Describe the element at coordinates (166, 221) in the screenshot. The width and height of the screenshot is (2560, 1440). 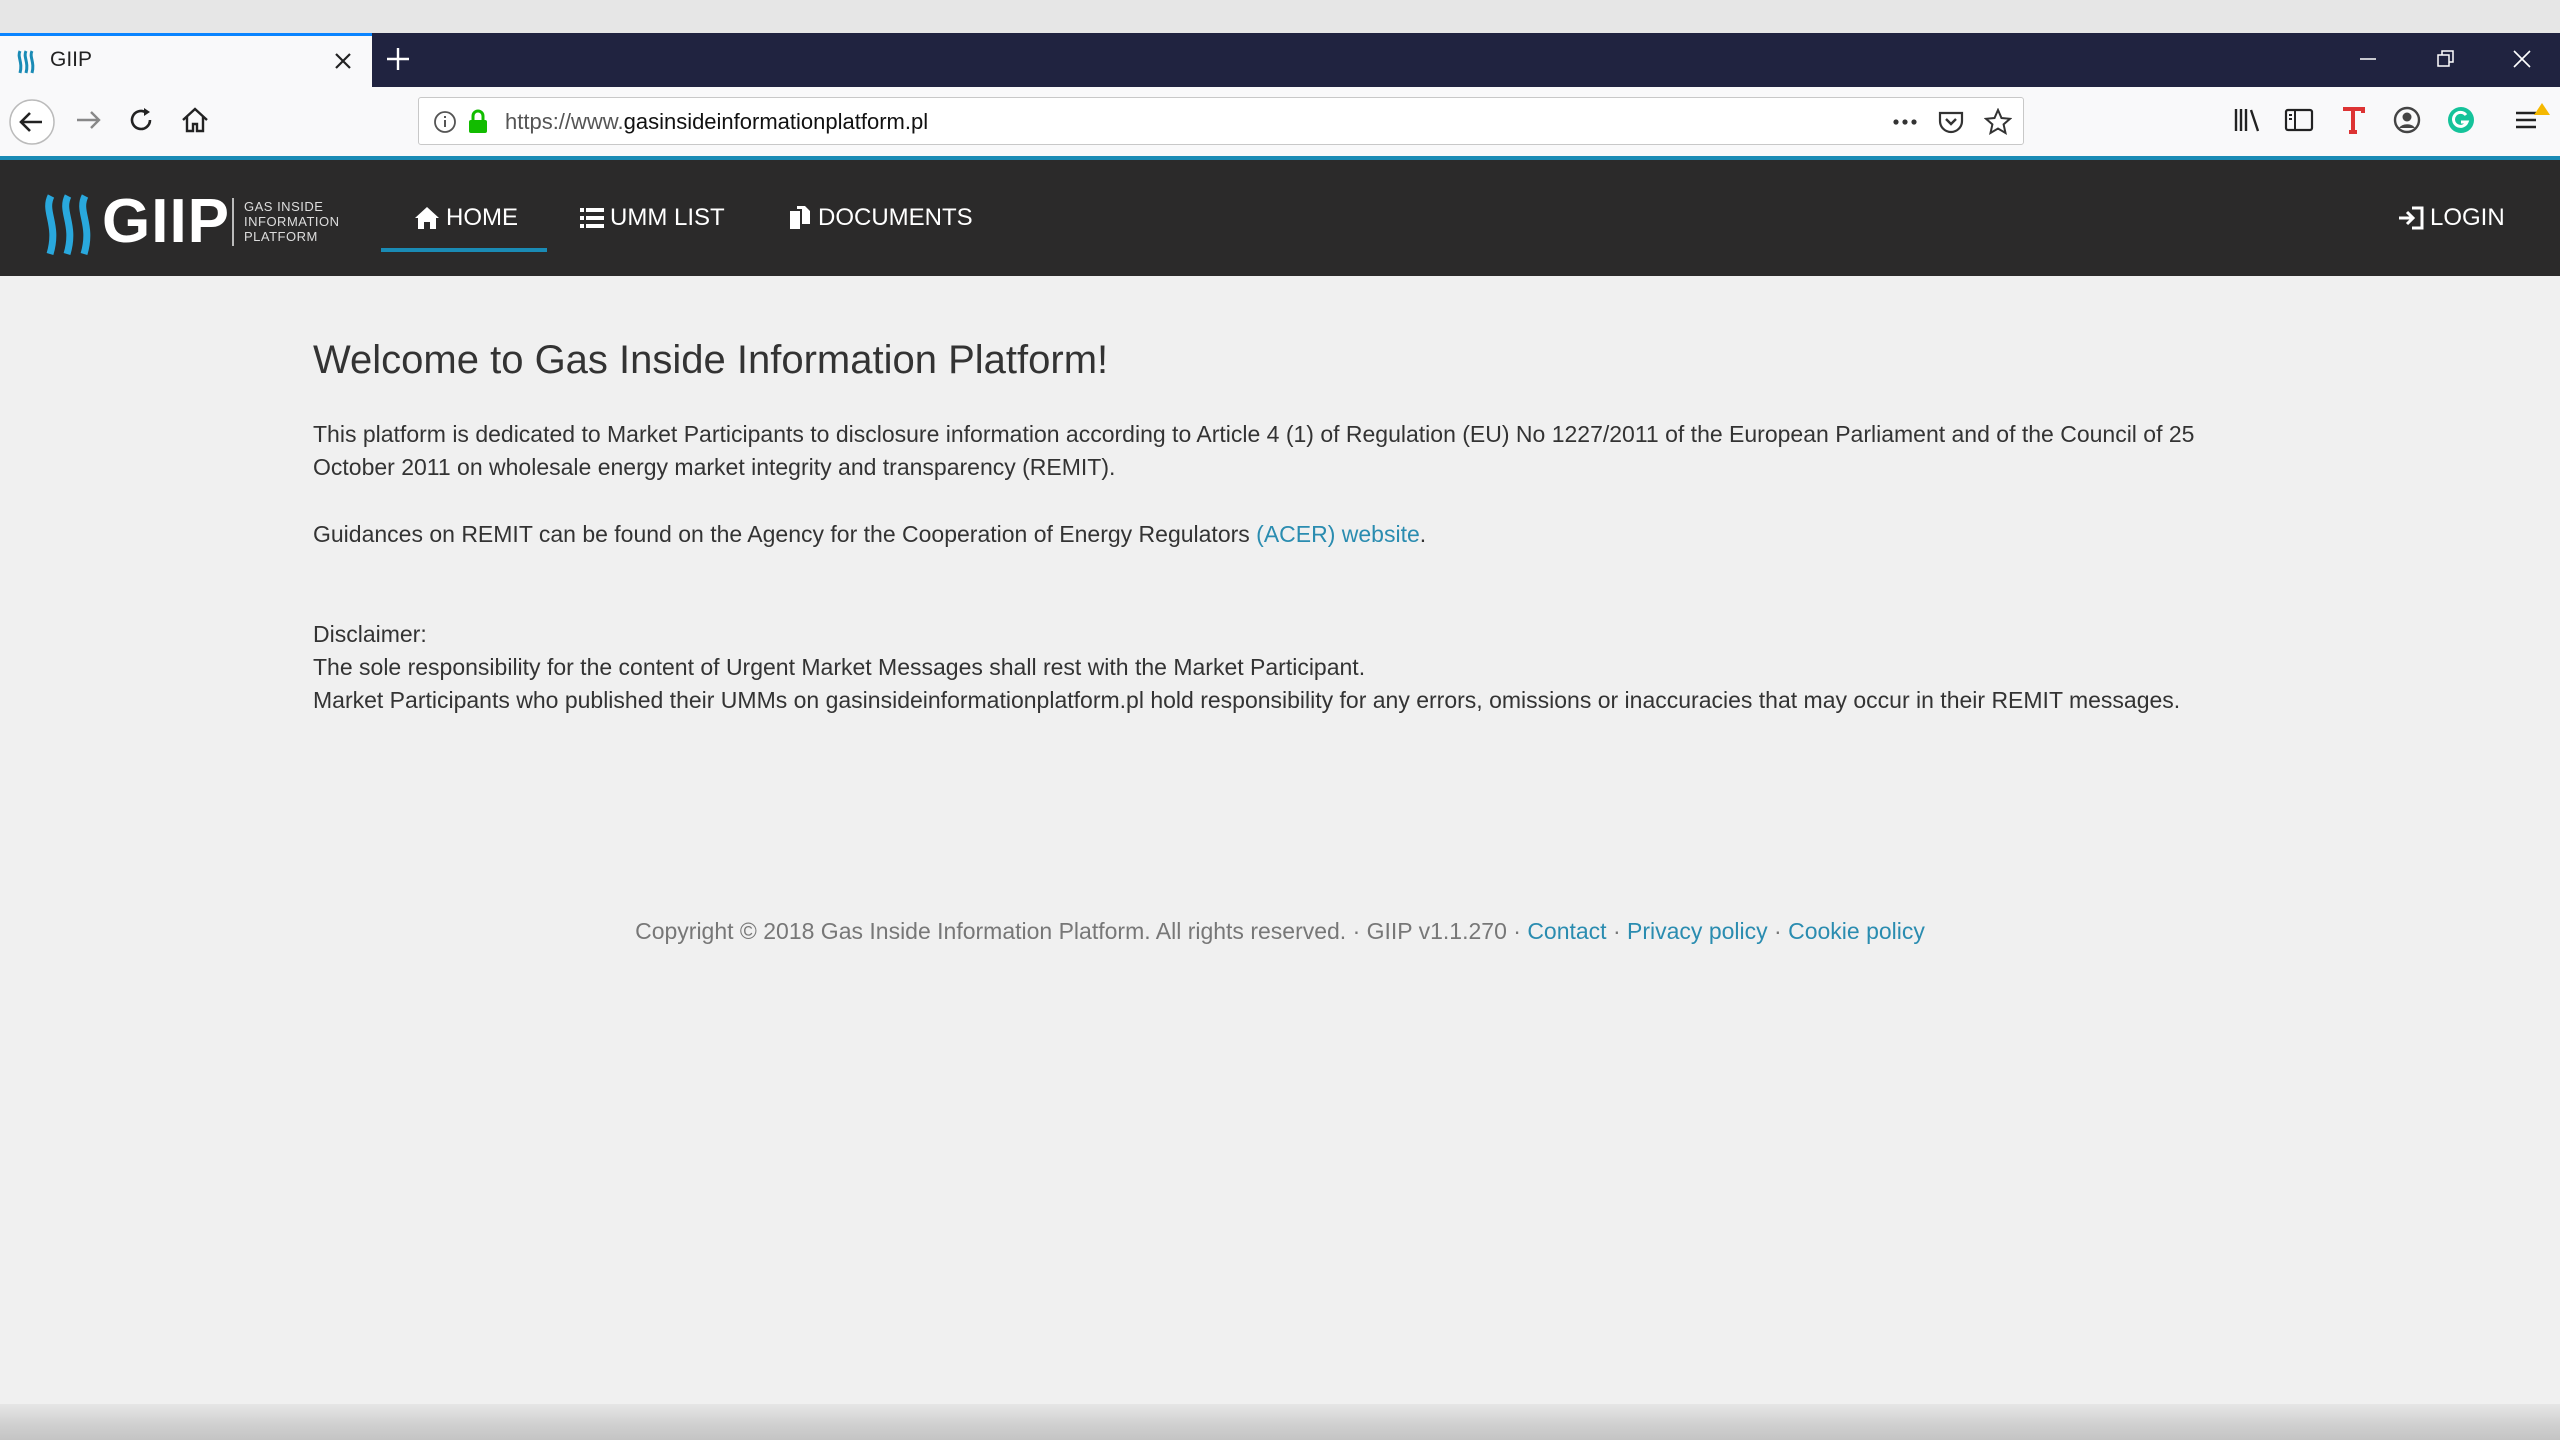
I see `logo-wordmark: GIIP` at that location.